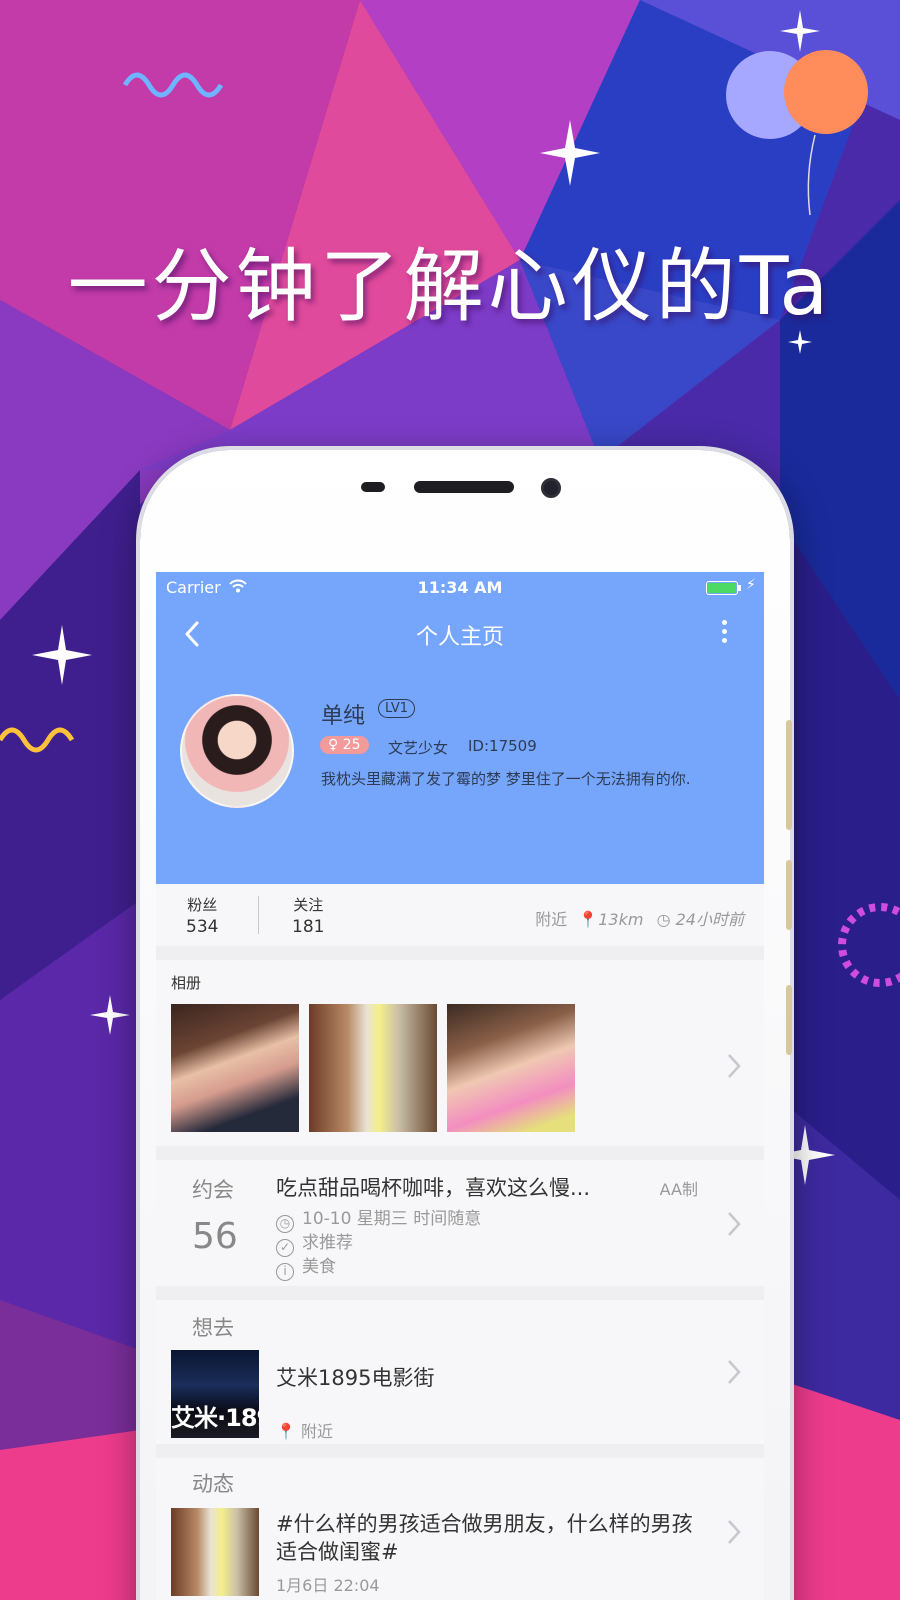  I want to click on last-active: 24小时前, so click(709, 919).